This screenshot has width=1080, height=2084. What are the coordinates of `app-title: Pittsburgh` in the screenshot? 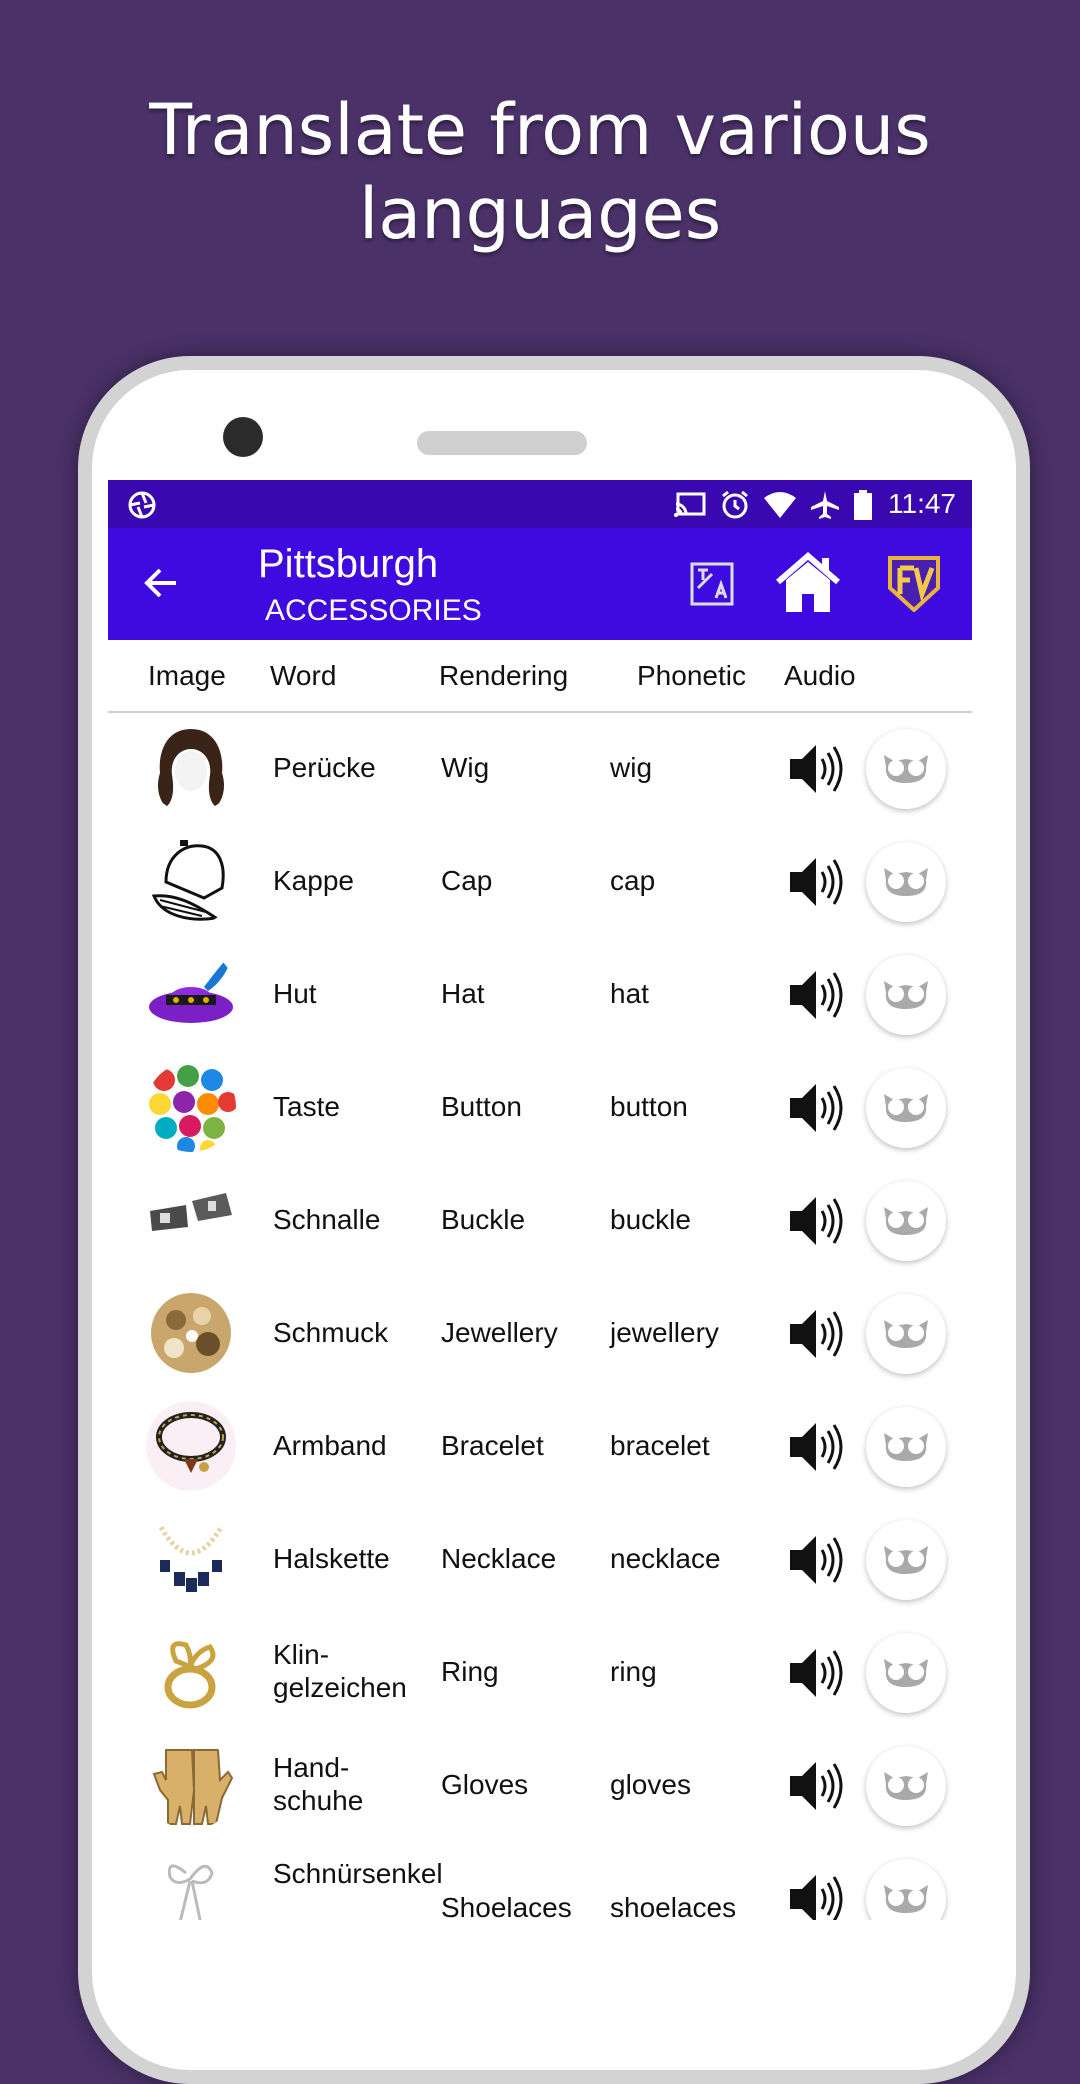 It's located at (348, 564).